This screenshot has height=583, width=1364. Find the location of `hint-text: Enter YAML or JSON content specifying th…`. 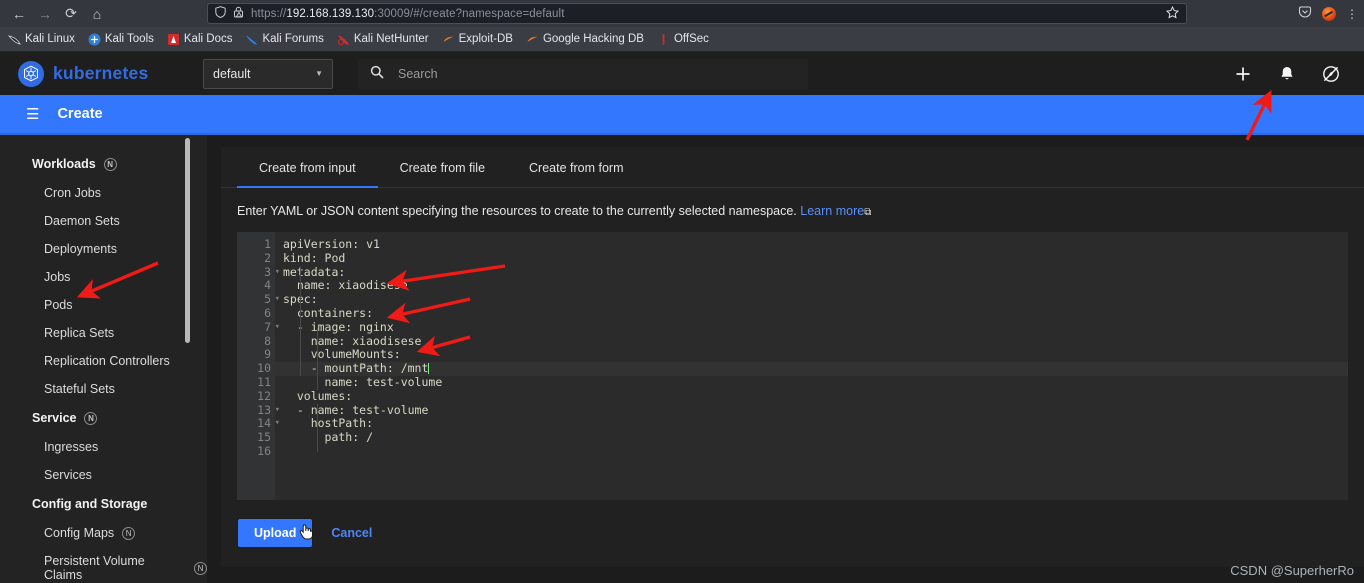

hint-text: Enter YAML or JSON content specifying th… is located at coordinates (792, 210).